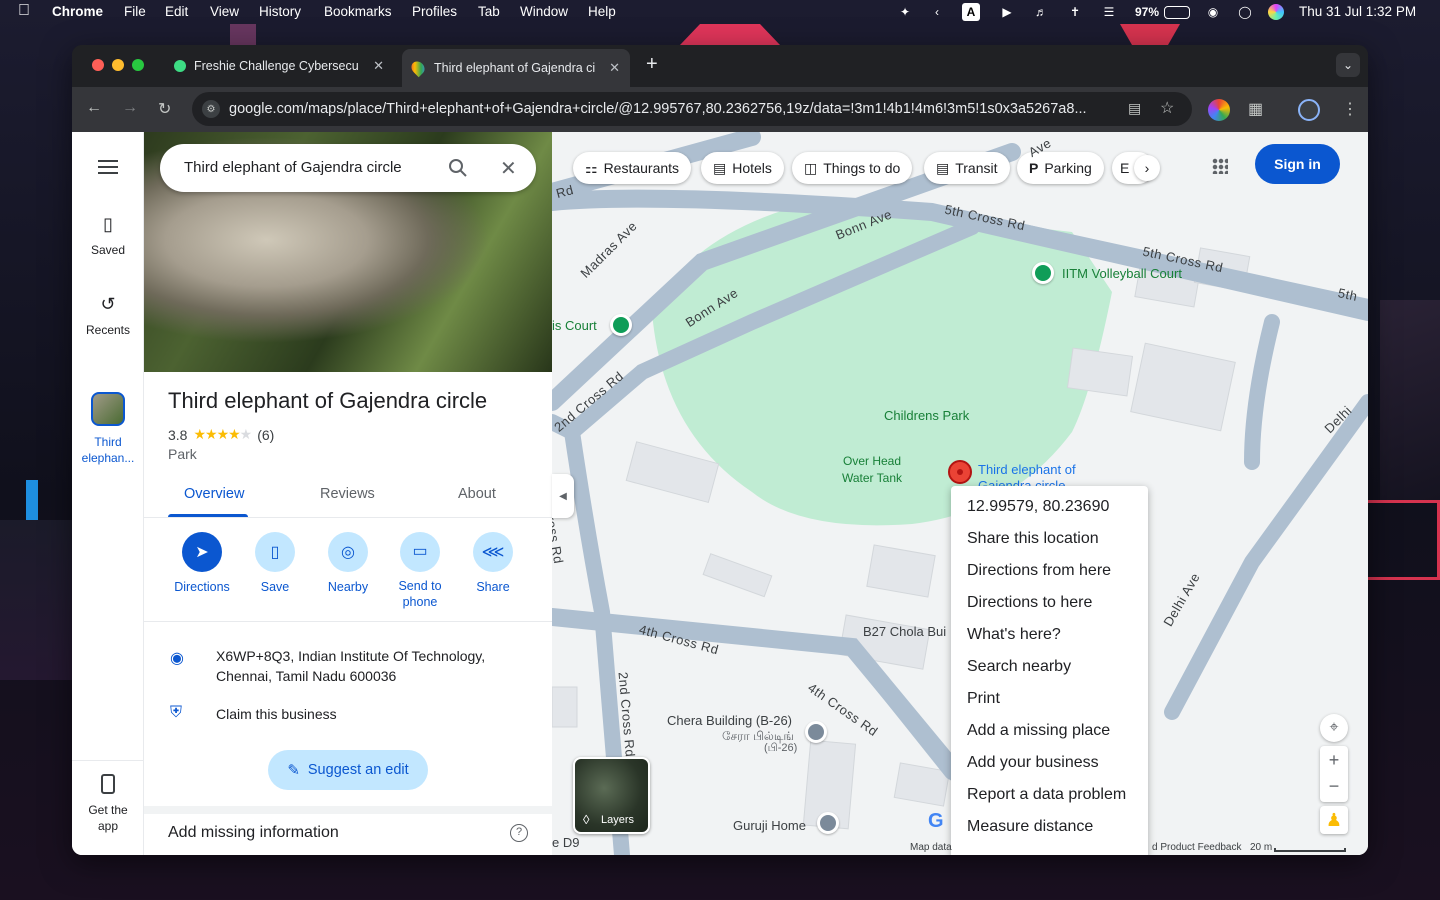 The height and width of the screenshot is (900, 1440). Describe the element at coordinates (1334, 820) in the screenshot. I see `street-view-pegman-icon: ♟` at that location.